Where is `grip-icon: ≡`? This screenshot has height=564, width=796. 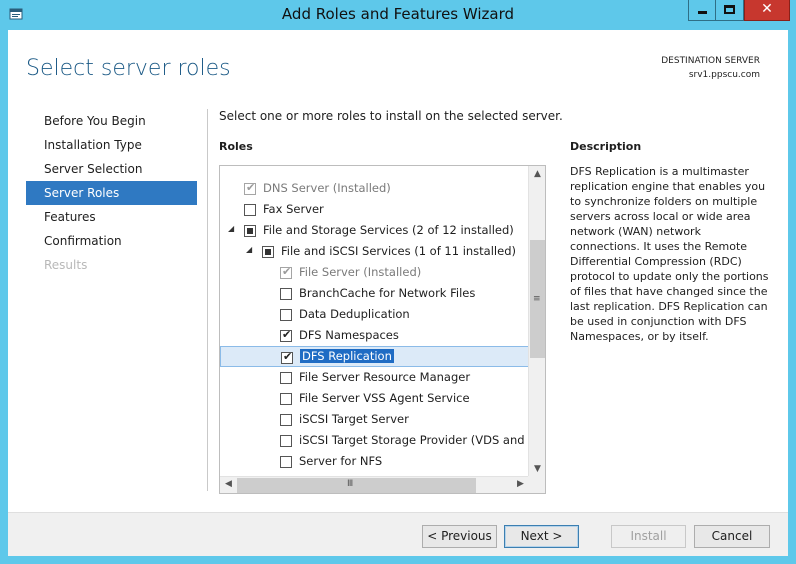
grip-icon: ≡ is located at coordinates (537, 299).